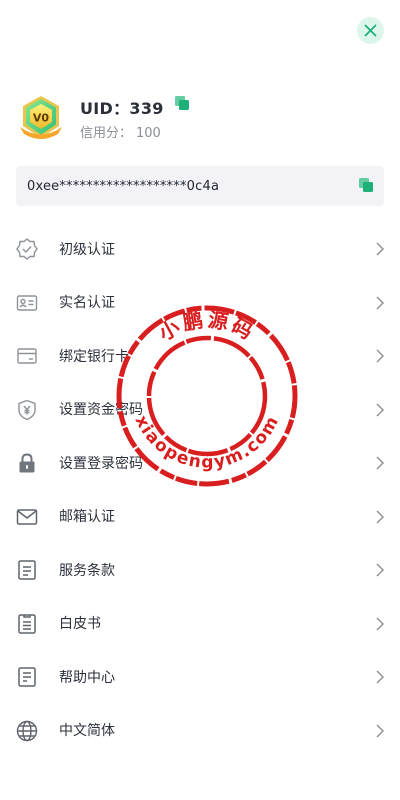 The width and height of the screenshot is (400, 800). Describe the element at coordinates (27, 570) in the screenshot. I see `document-icon` at that location.